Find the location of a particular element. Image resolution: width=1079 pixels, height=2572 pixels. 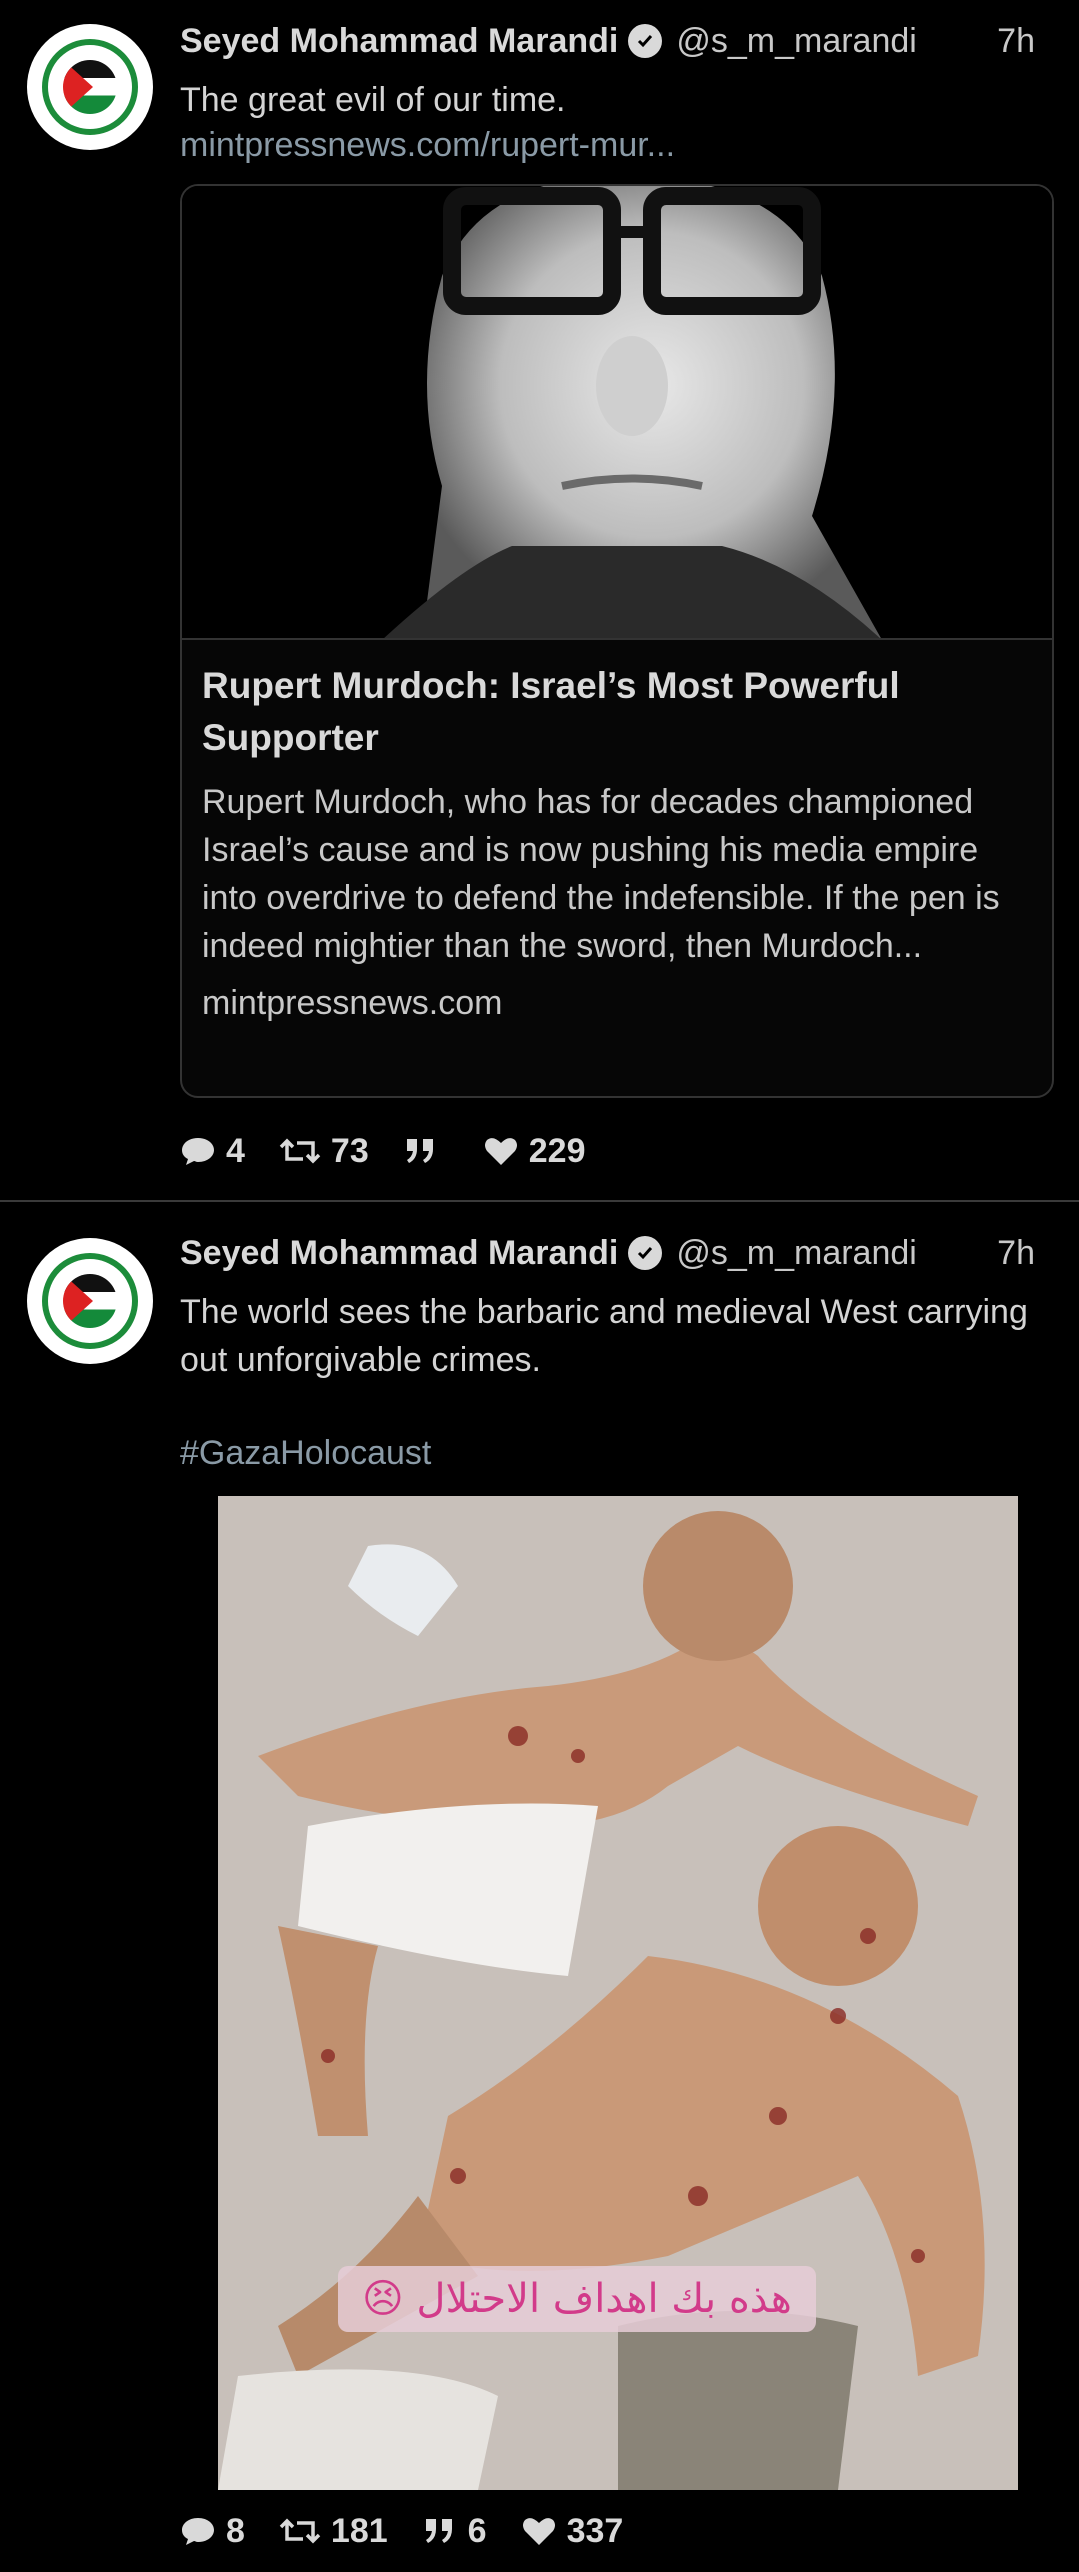

retweet-button: 181 is located at coordinates (333, 2531).